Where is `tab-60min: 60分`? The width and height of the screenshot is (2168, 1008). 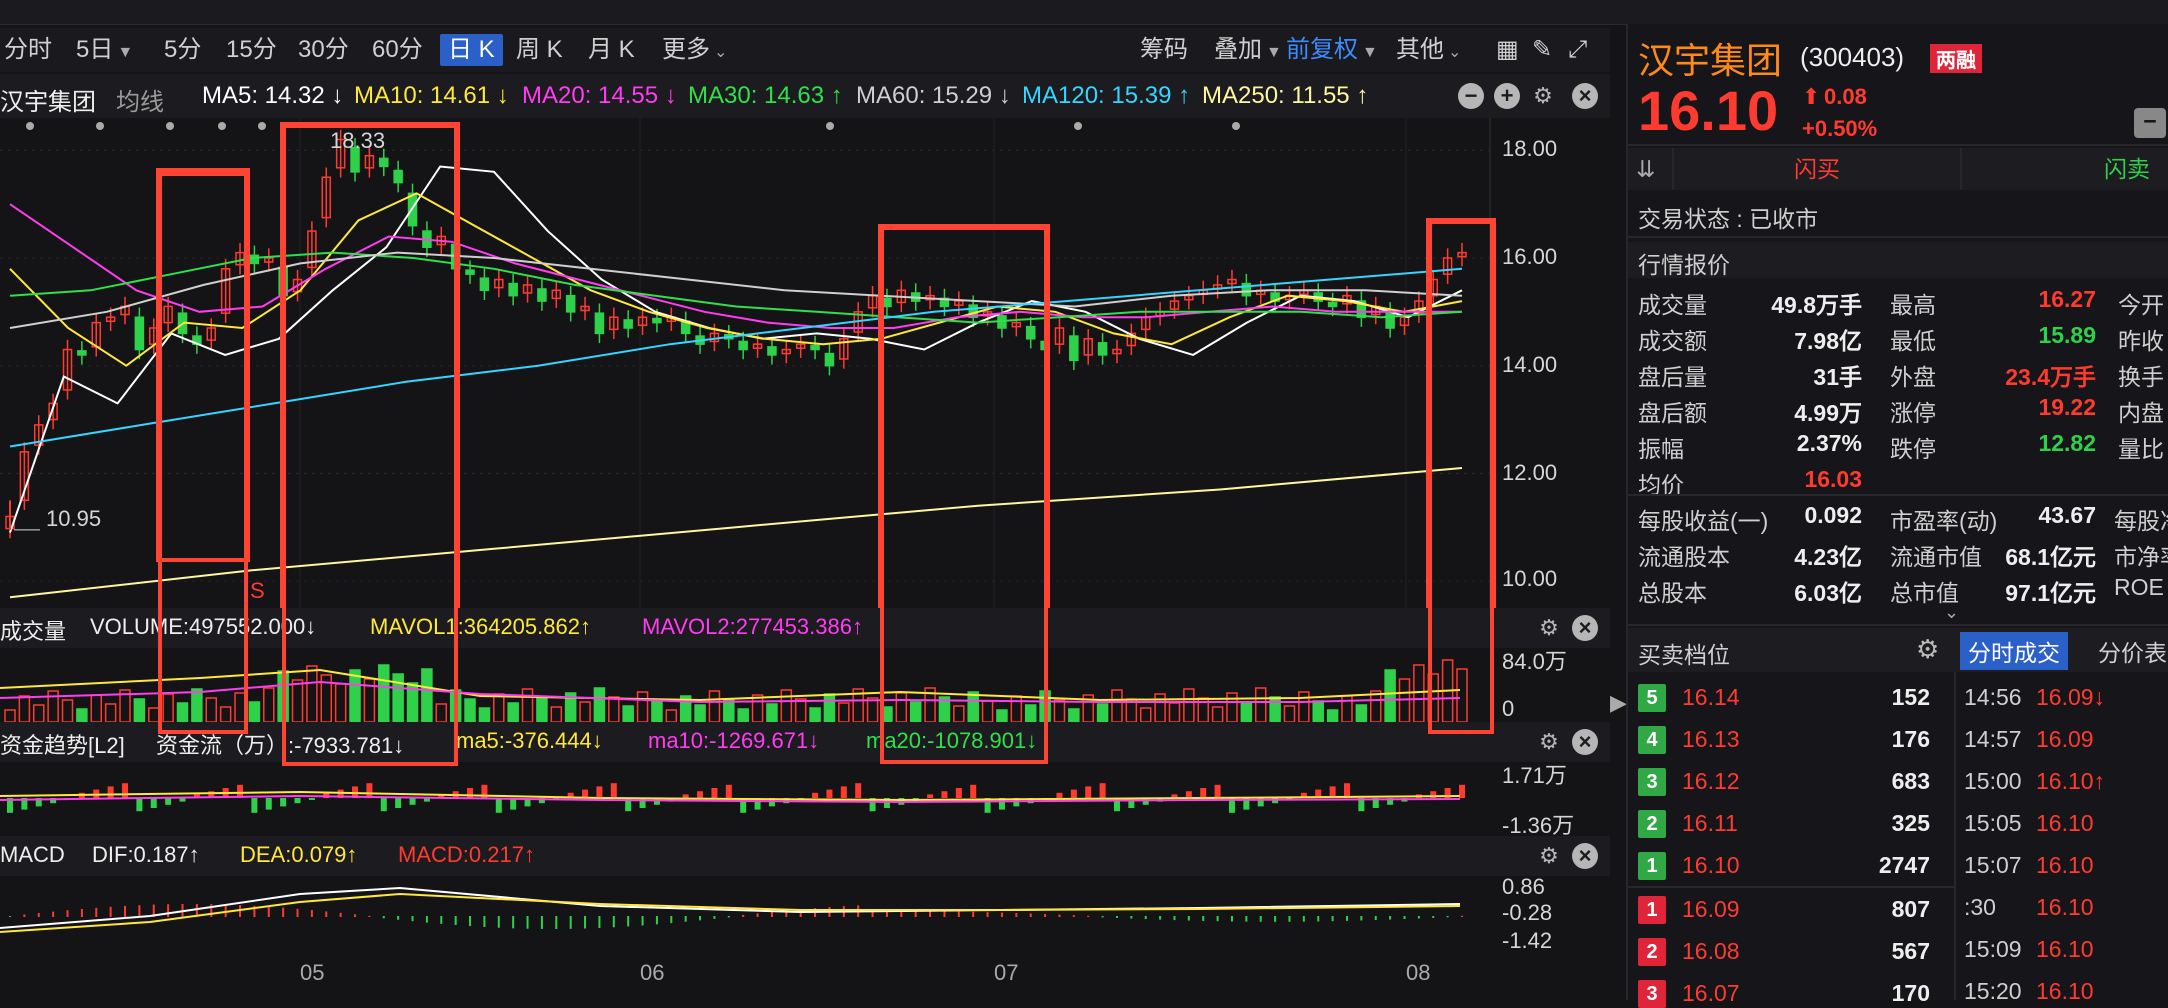 tab-60min: 60分 is located at coordinates (397, 50).